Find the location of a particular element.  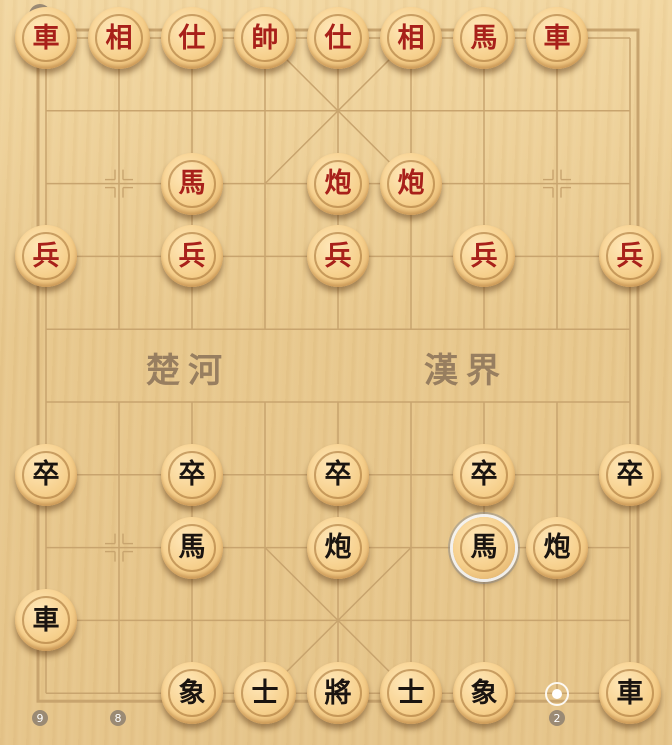

file-label-2: 2 is located at coordinates (557, 718).